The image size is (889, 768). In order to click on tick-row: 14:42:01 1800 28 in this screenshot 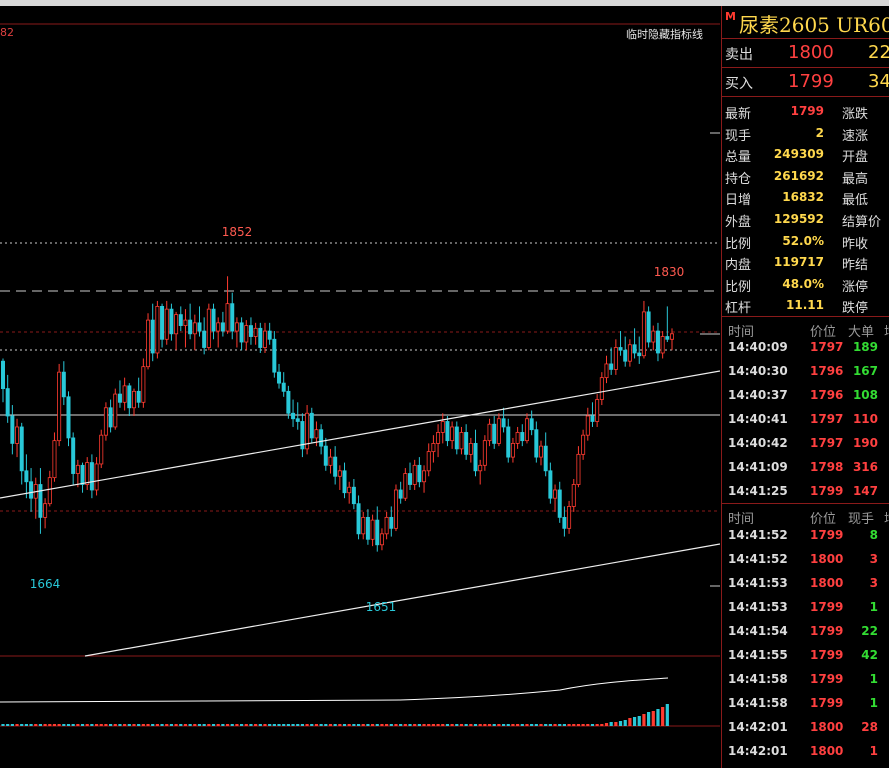, I will do `click(805, 728)`.